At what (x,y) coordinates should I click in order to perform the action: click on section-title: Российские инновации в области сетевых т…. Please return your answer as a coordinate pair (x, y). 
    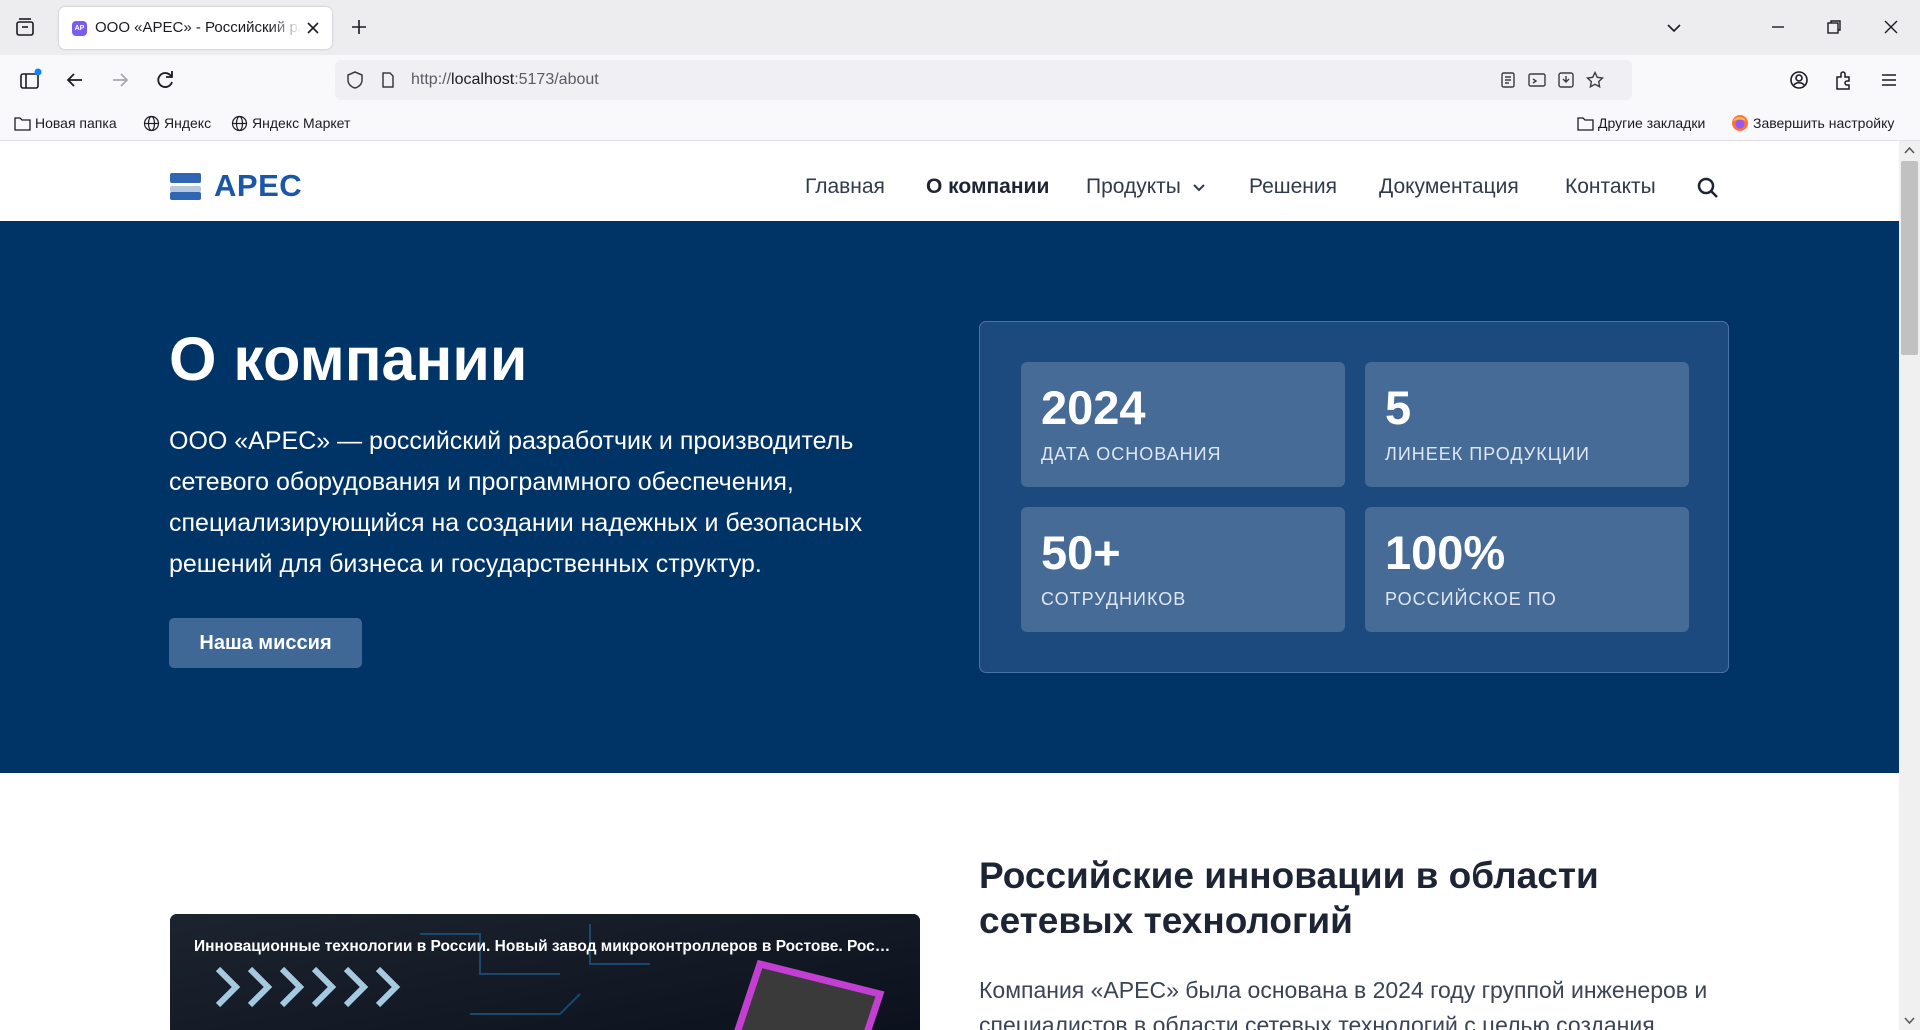
    Looking at the image, I should click on (1289, 898).